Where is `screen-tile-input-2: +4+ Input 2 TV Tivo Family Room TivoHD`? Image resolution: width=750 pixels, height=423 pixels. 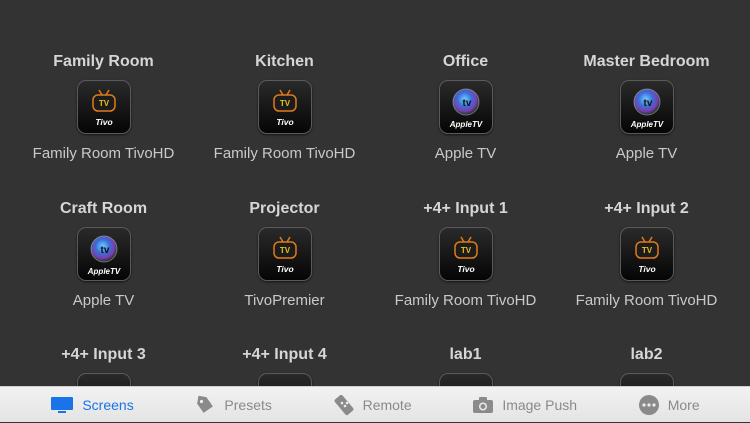 screen-tile-input-2: +4+ Input 2 TV Tivo Family Room TivoHD is located at coordinates (646, 255).